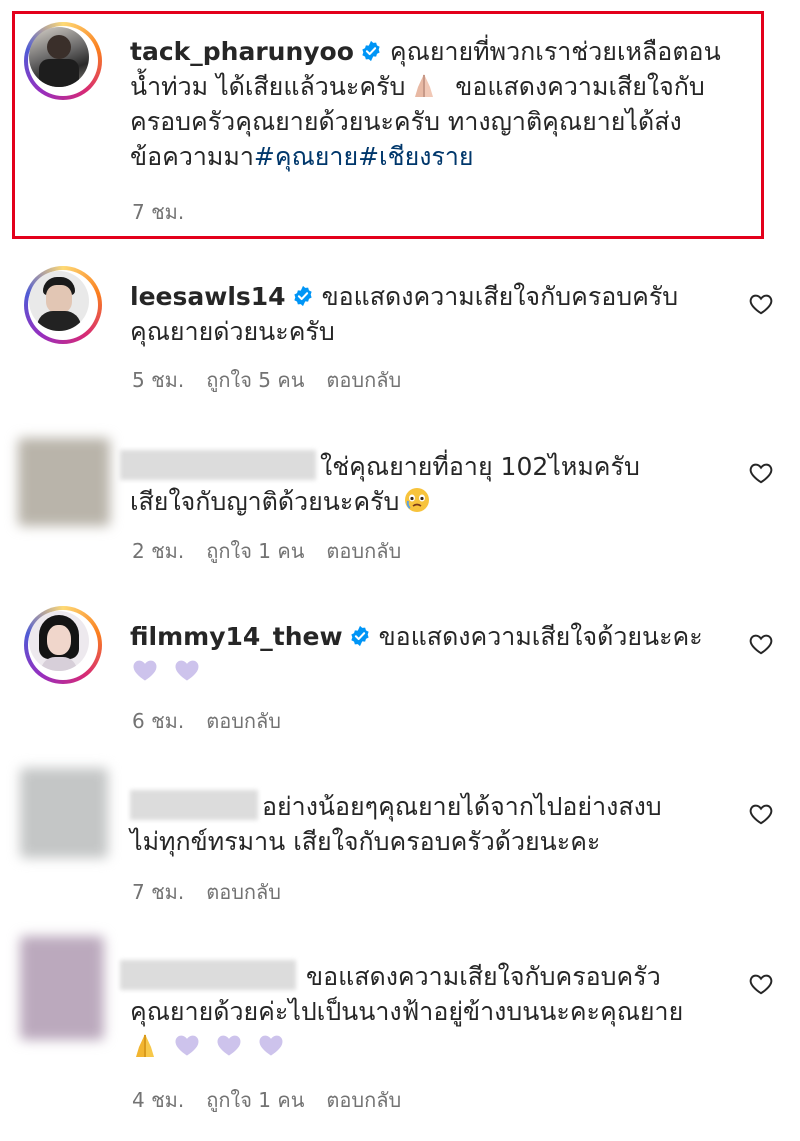 The image size is (800, 1141). Describe the element at coordinates (242, 51) in the screenshot. I see `username: tack_pharunyoo` at that location.